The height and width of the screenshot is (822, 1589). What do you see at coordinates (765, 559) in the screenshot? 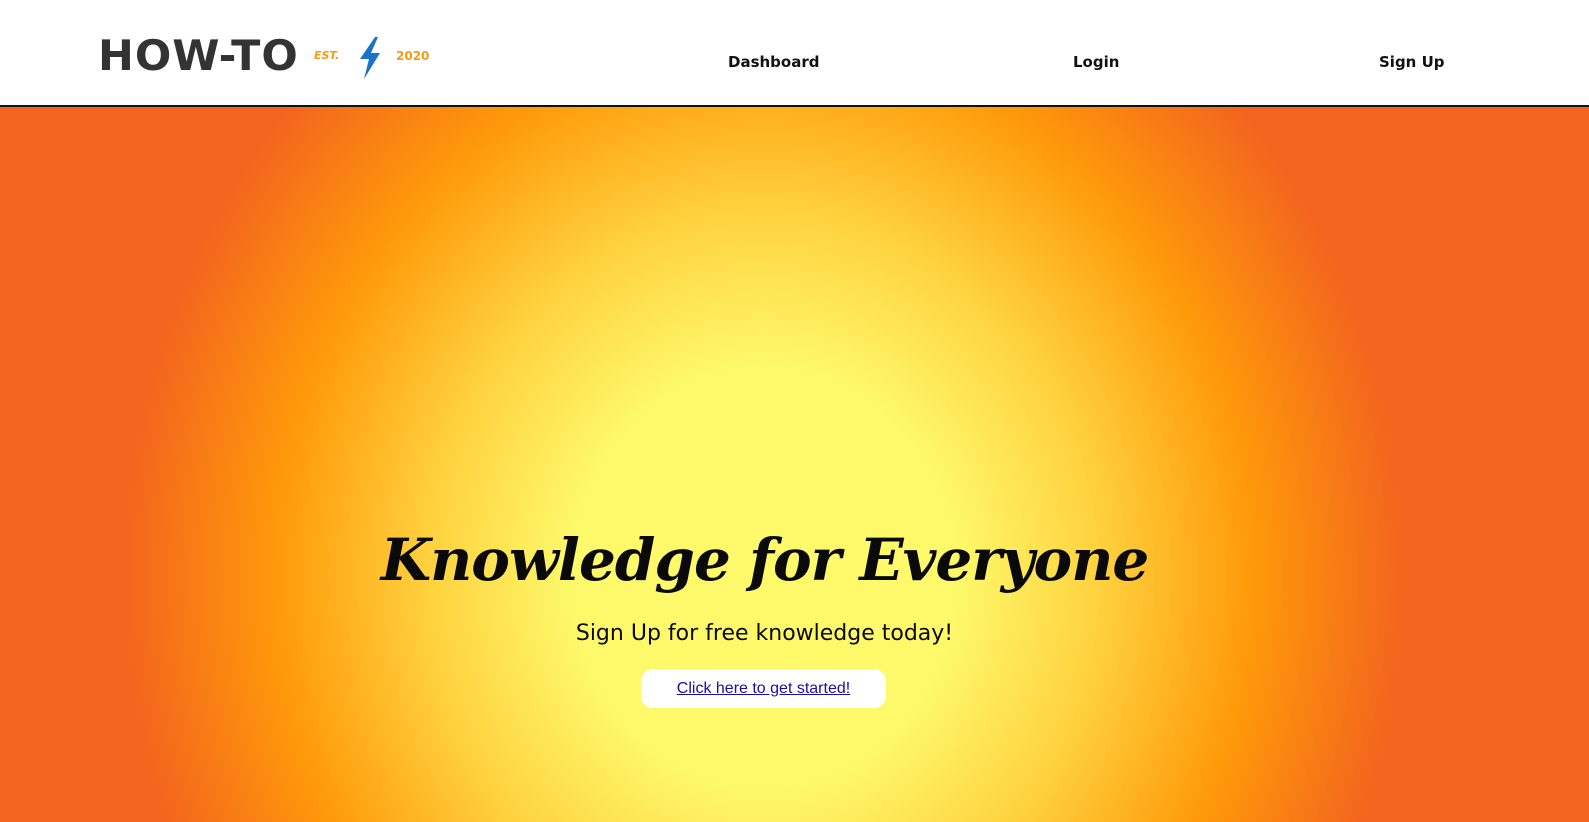
I see `hero-title: Knowledge for Everyone` at bounding box center [765, 559].